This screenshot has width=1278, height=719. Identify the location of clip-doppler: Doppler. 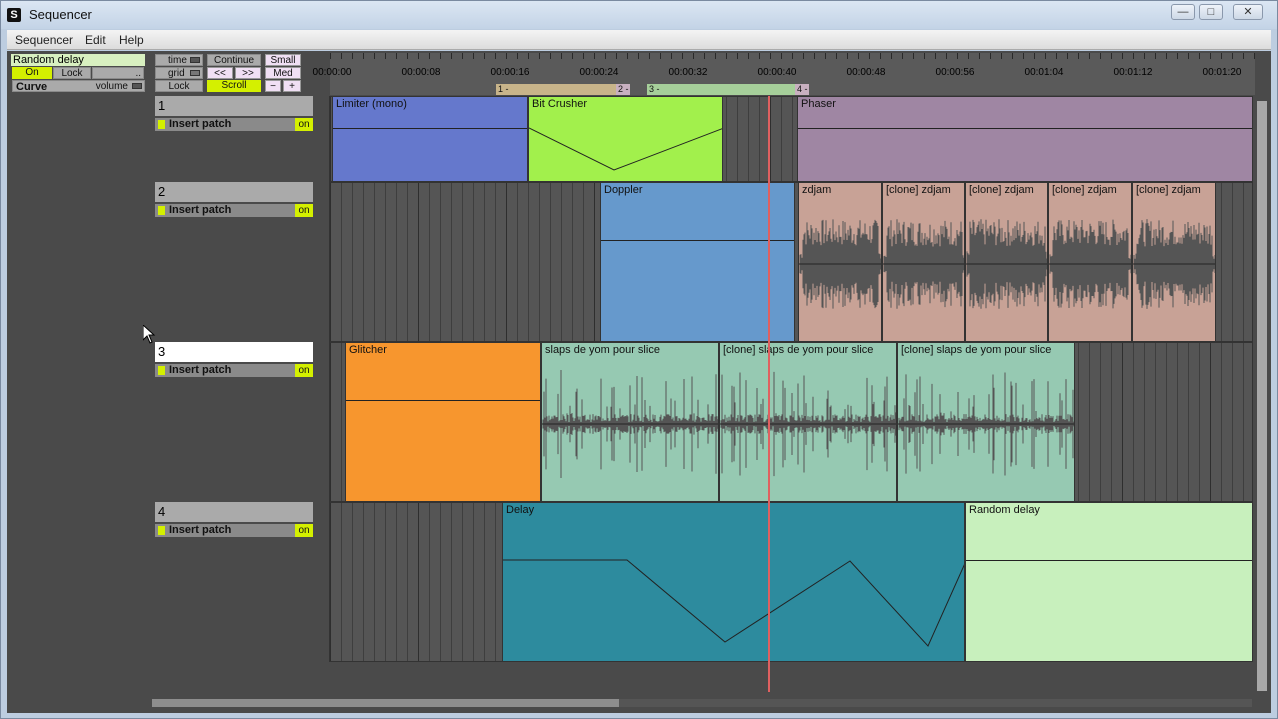
(697, 262).